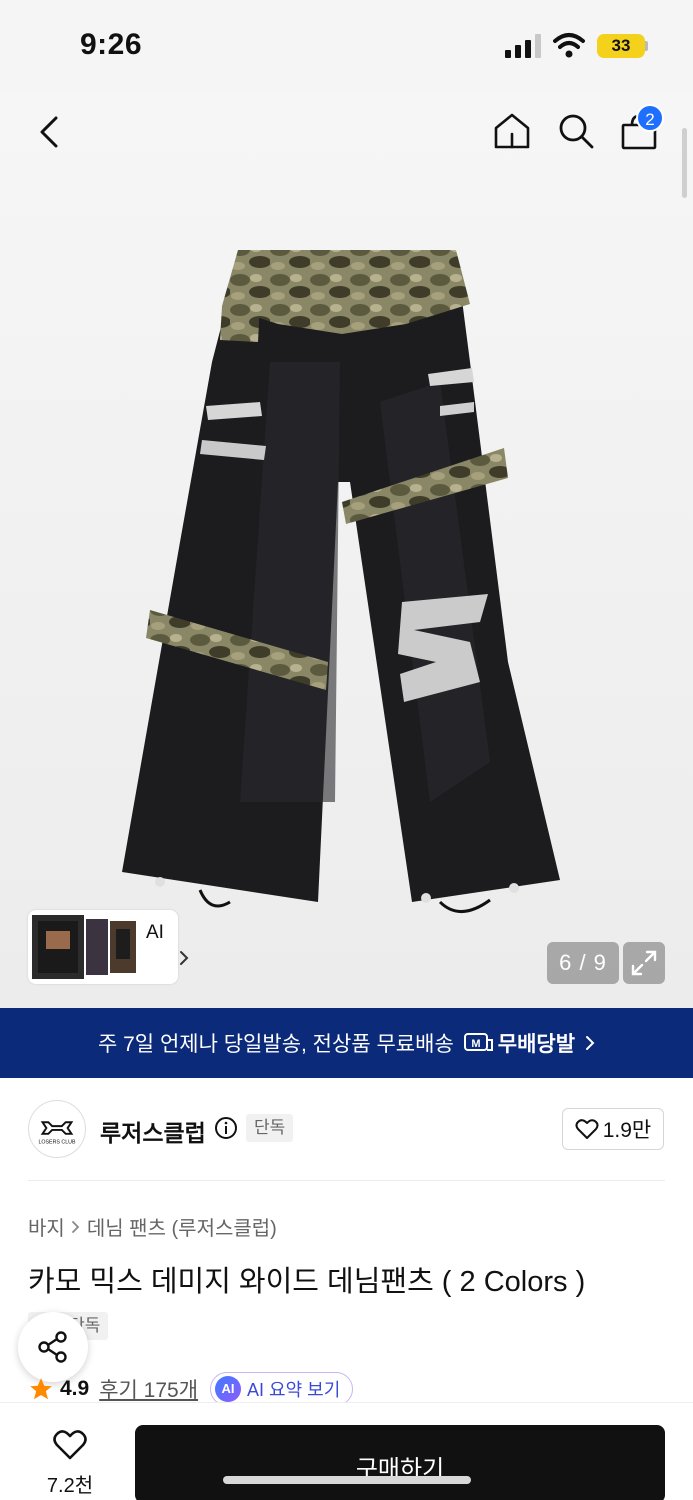  I want to click on image-counter: 6 / 9, so click(583, 963).